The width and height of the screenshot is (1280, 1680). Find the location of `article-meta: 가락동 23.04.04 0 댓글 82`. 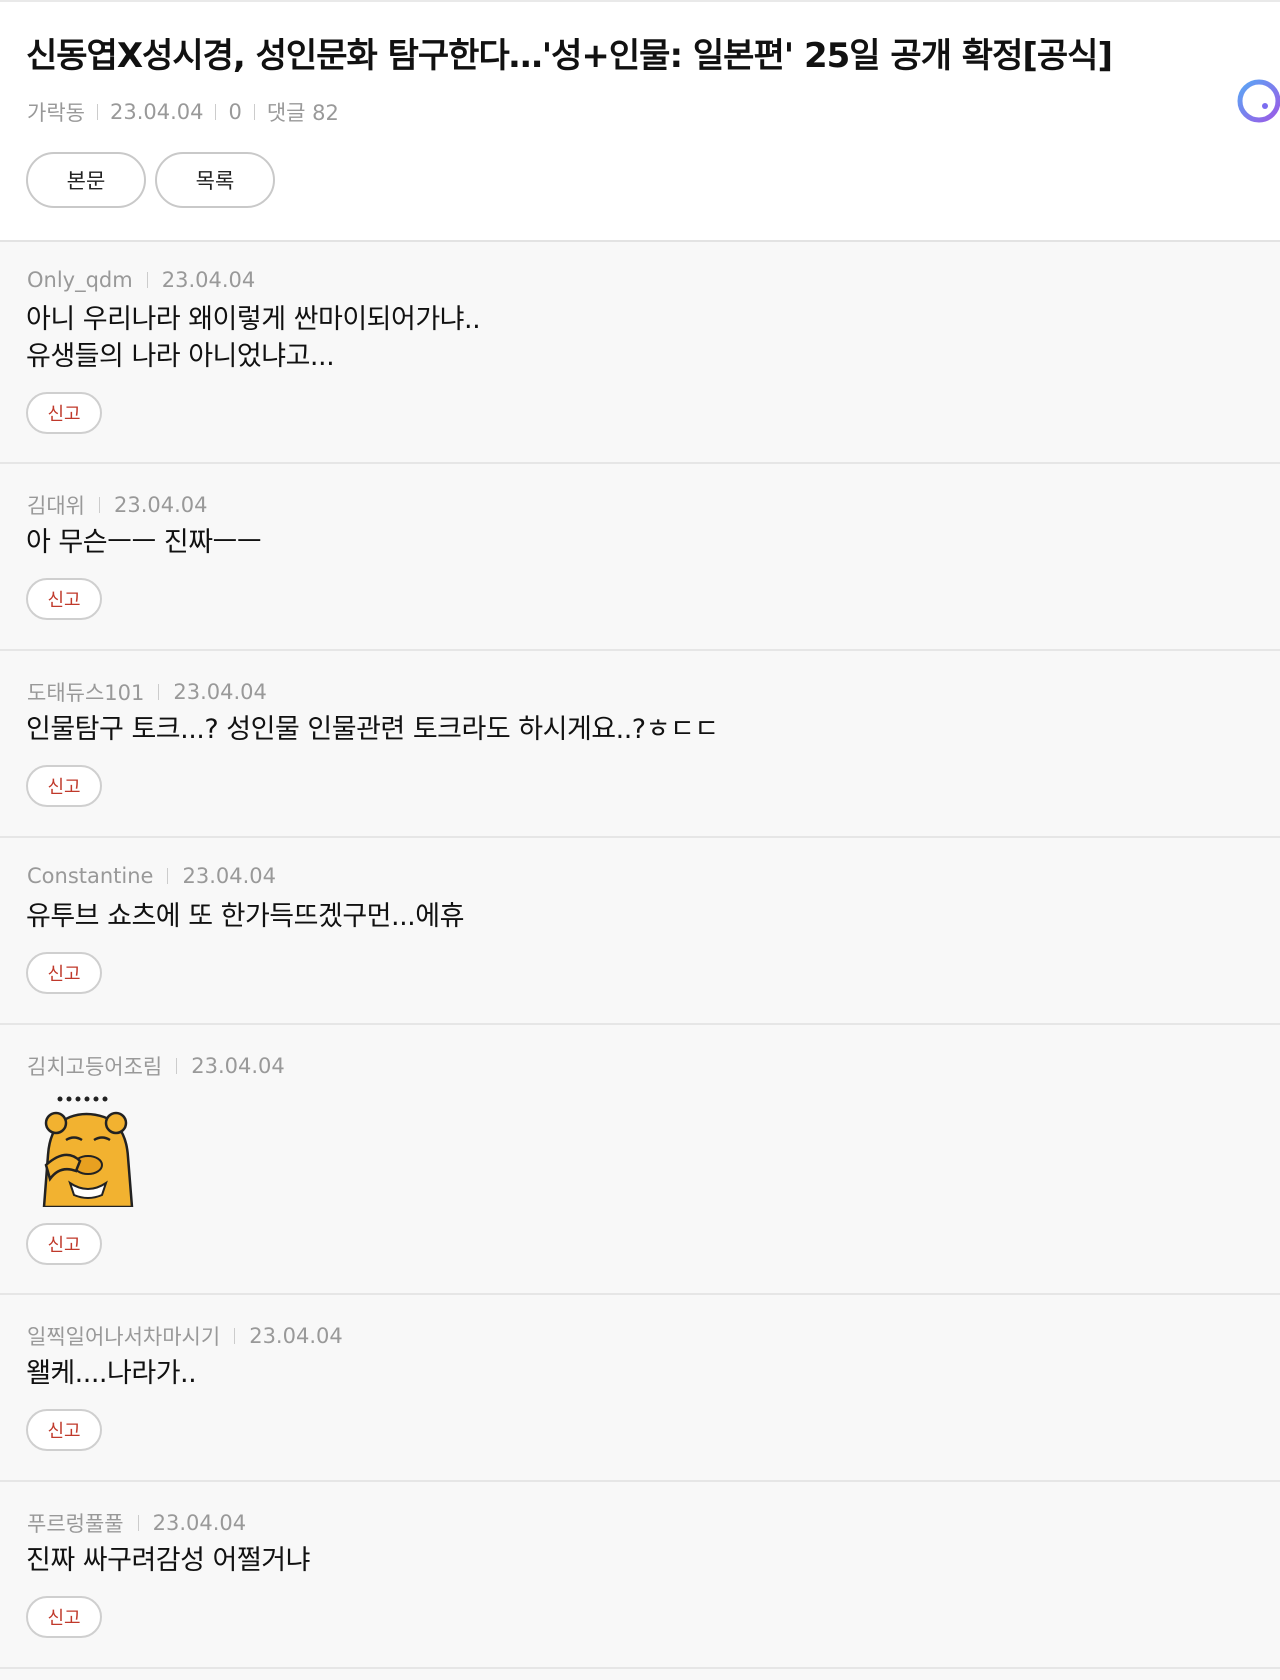

article-meta: 가락동 23.04.04 0 댓글 82 is located at coordinates (183, 112).